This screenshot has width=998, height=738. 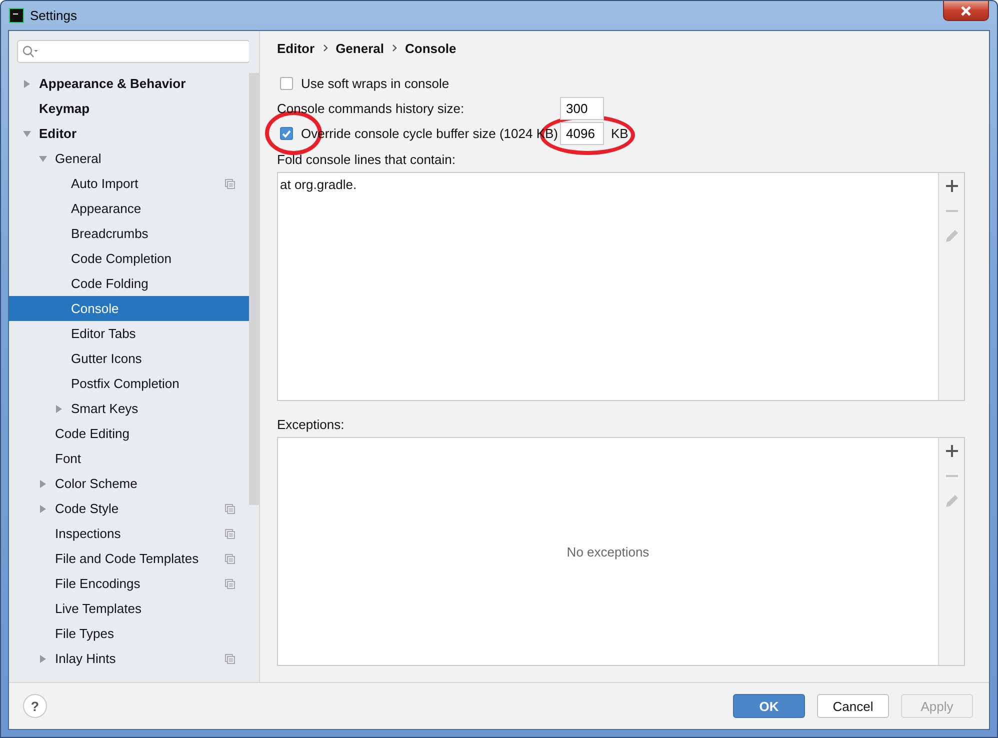 I want to click on tree-item: File and Code Templates, so click(x=129, y=558).